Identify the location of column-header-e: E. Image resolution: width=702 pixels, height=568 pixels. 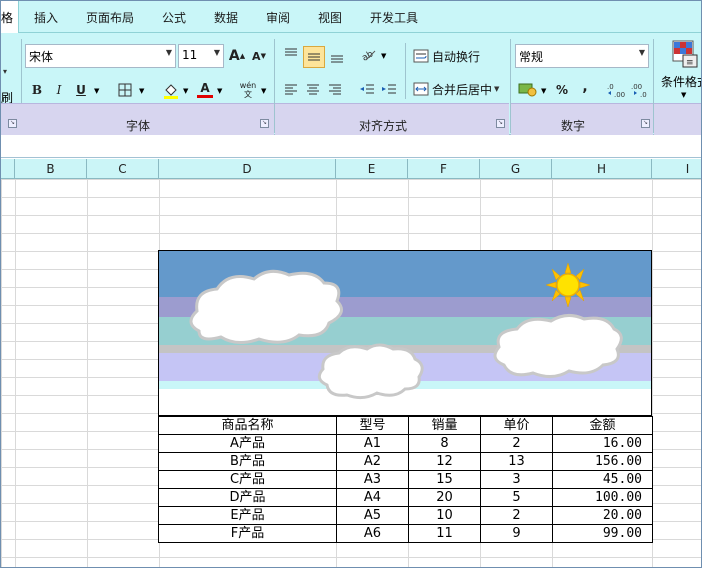
(372, 169).